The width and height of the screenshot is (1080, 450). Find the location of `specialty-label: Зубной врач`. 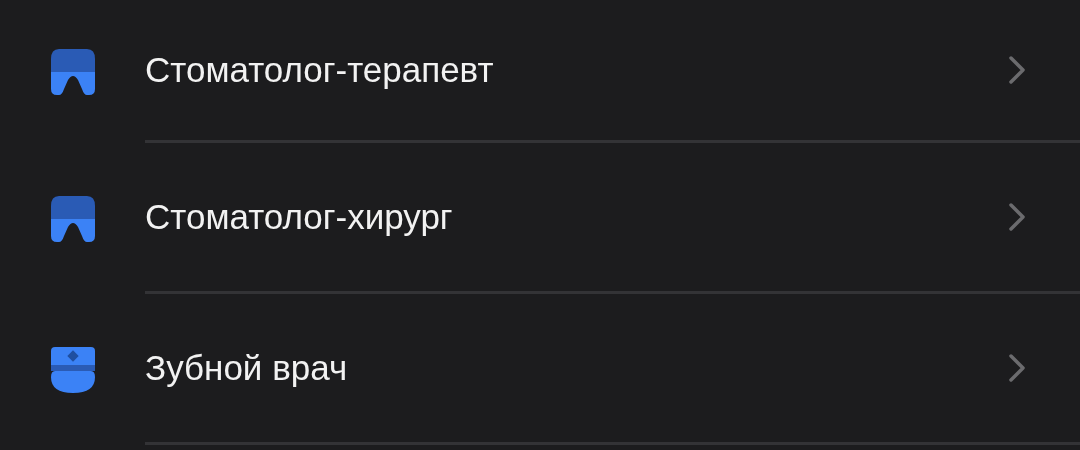

specialty-label: Зубной врач is located at coordinates (246, 368).